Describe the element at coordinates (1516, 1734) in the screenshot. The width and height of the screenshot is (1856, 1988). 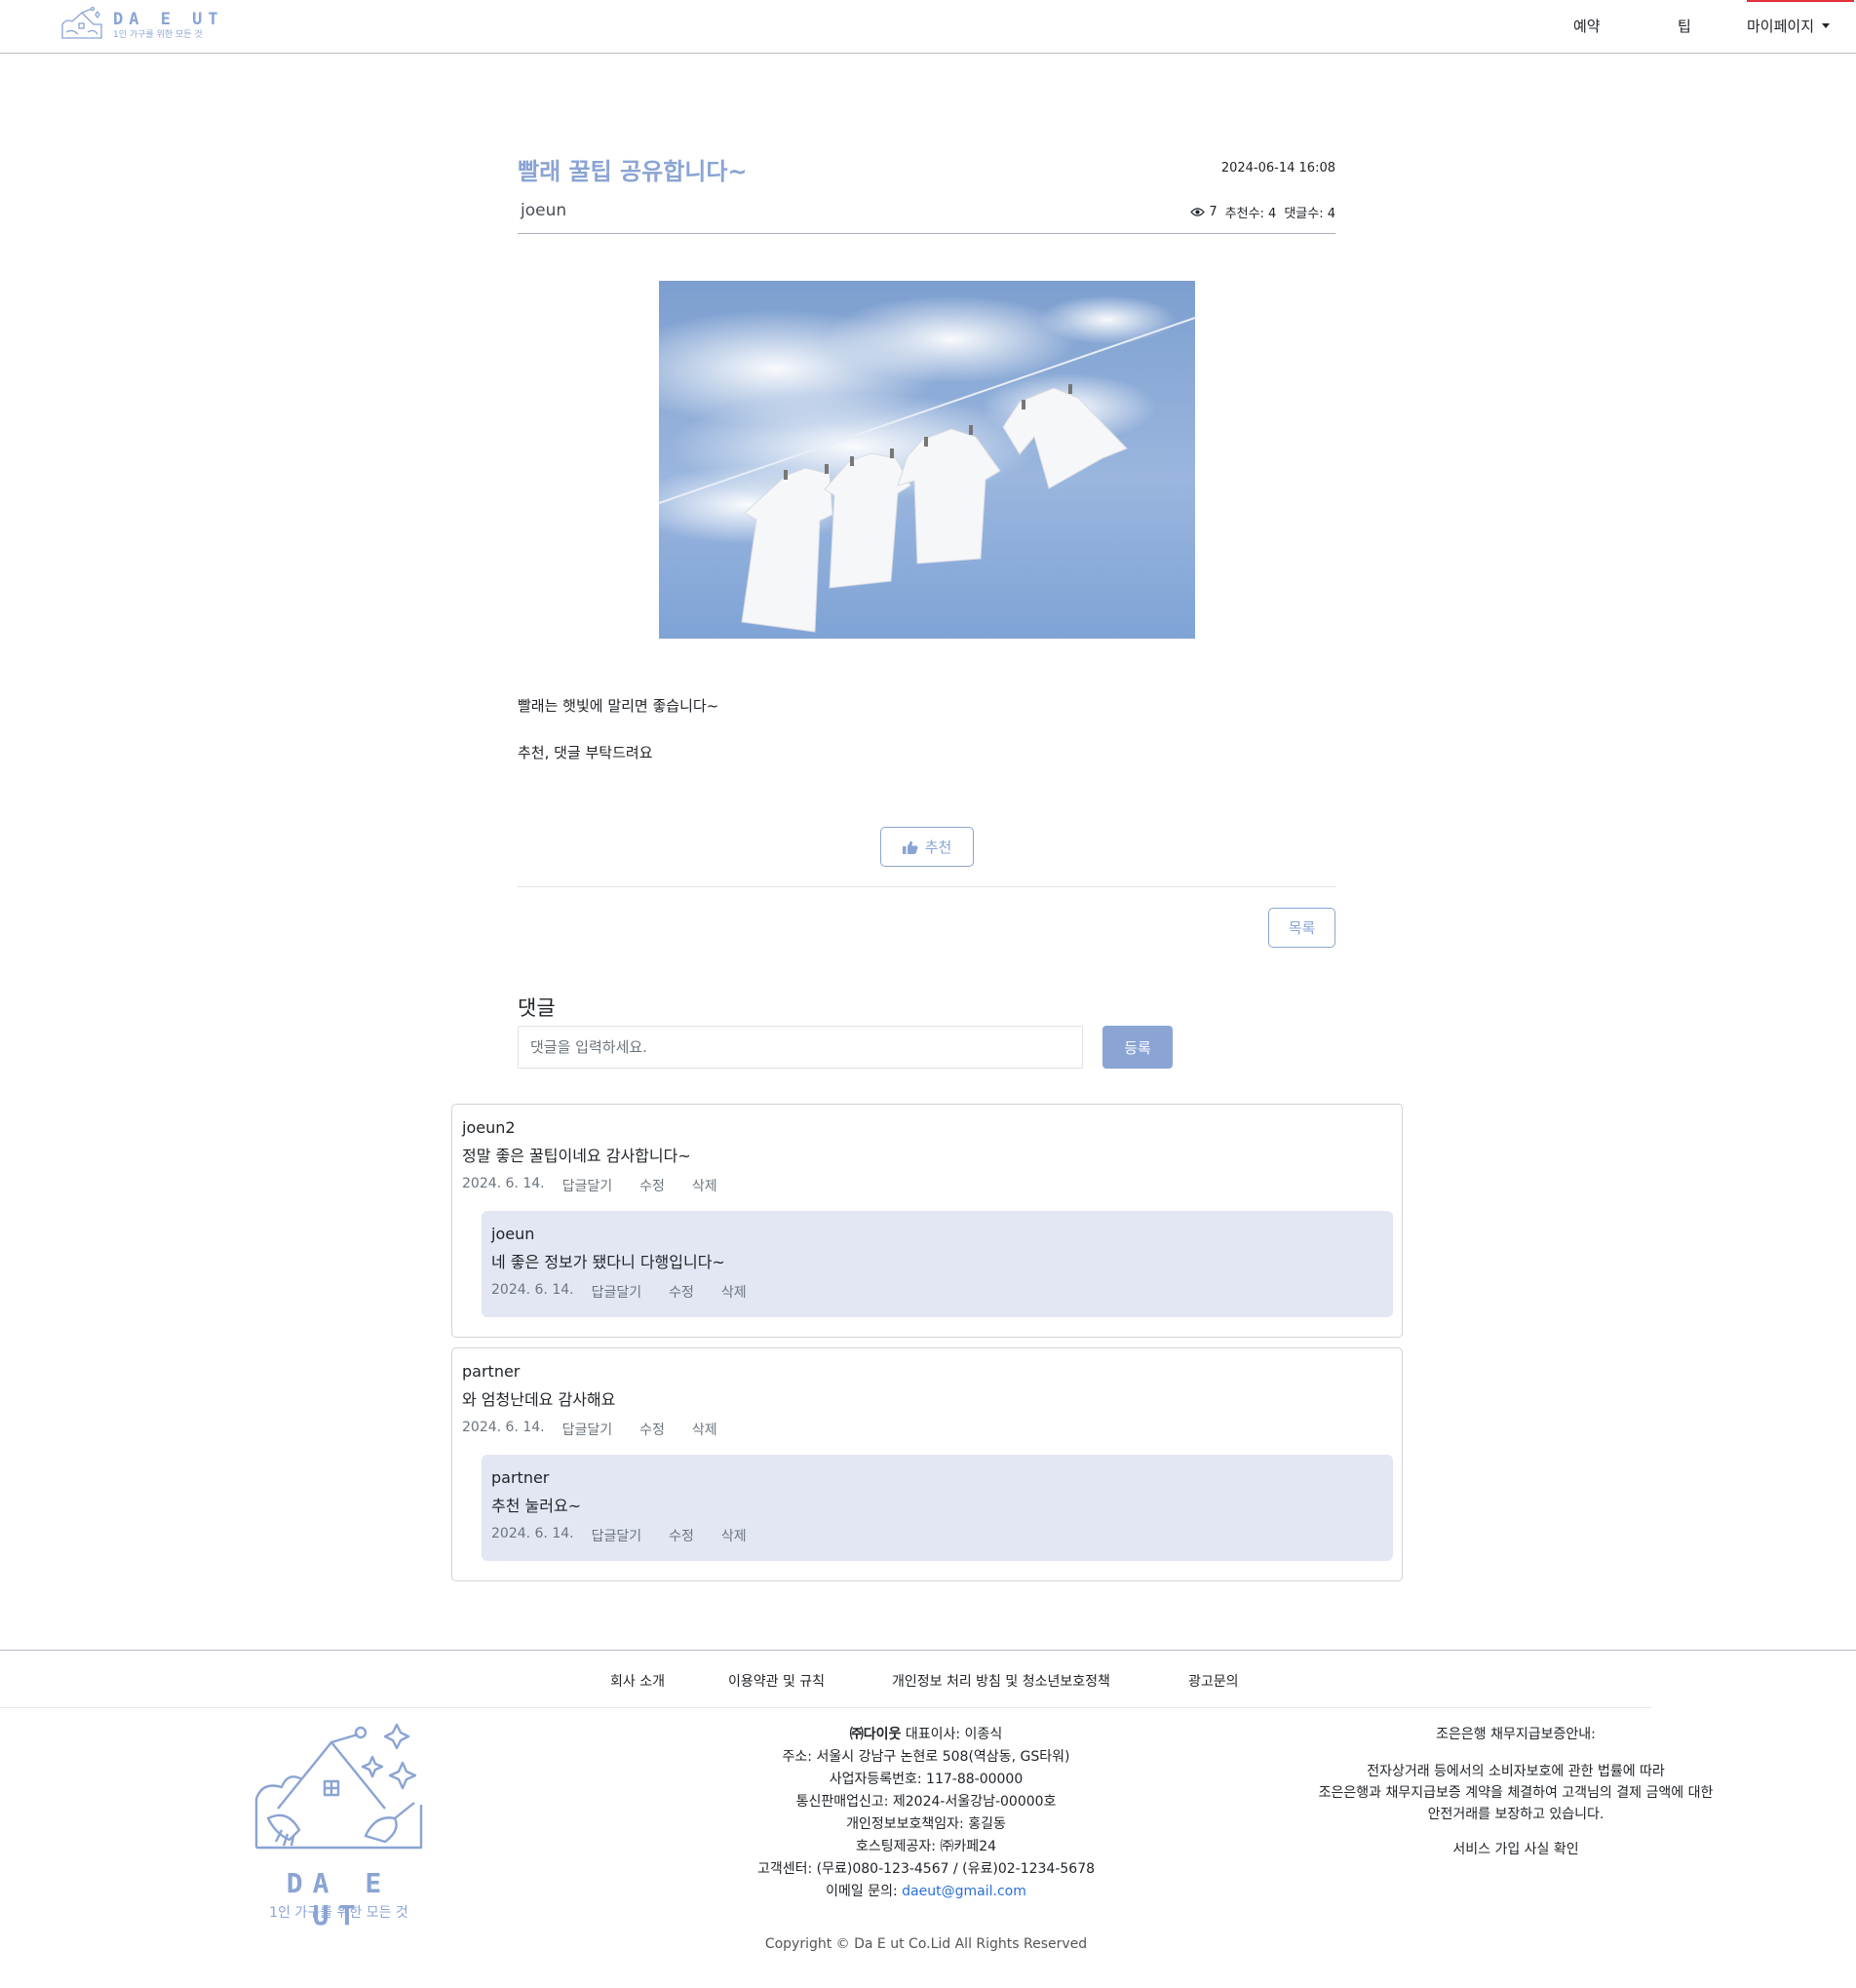
I see `guarantee-title: 조은은행 채무지급보증안내:` at that location.